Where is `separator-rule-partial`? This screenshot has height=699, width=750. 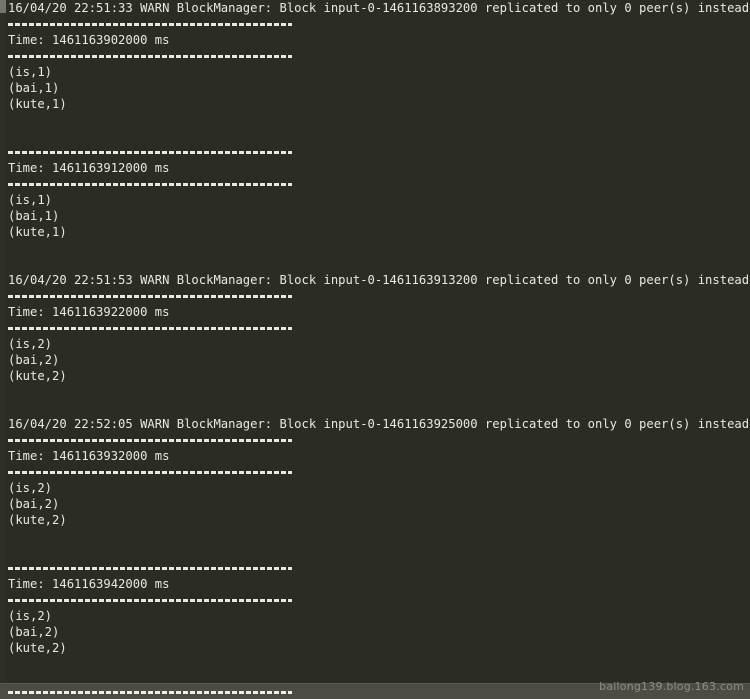 separator-rule-partial is located at coordinates (150, 692).